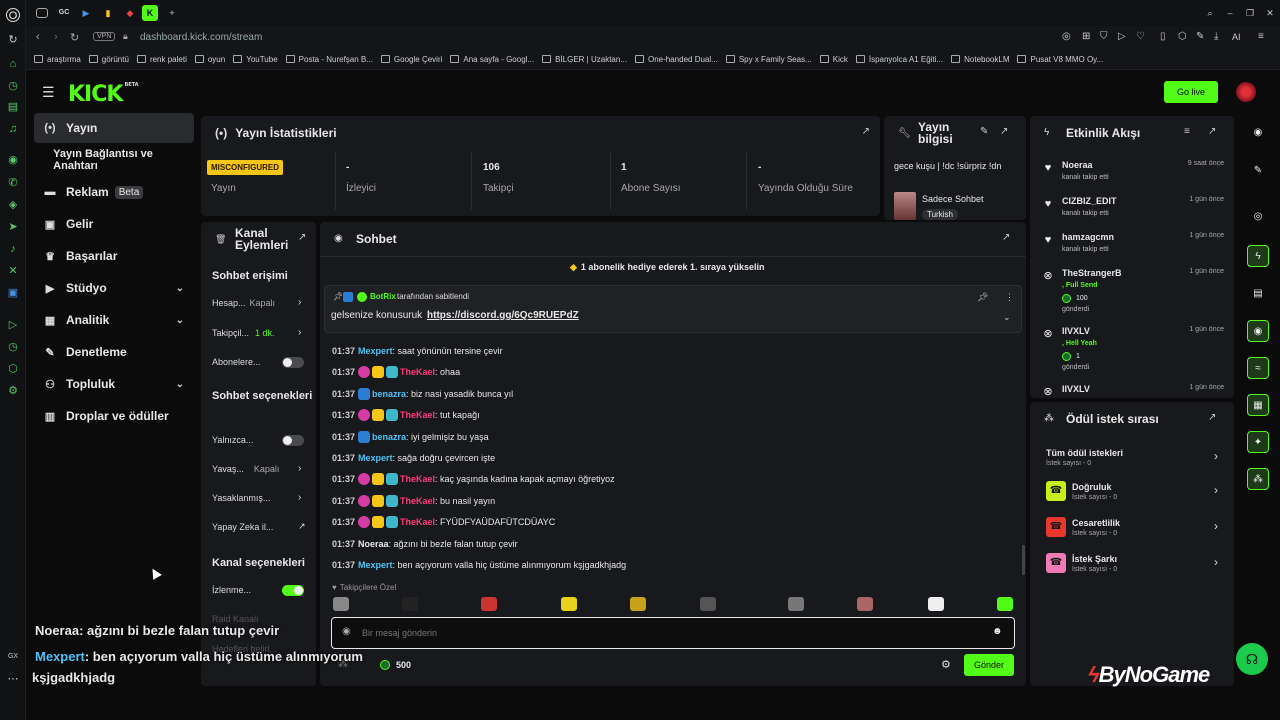 Image resolution: width=1280 pixels, height=720 pixels. Describe the element at coordinates (114, 224) in the screenshot. I see `nav-item-3: ▣ Gelir` at that location.